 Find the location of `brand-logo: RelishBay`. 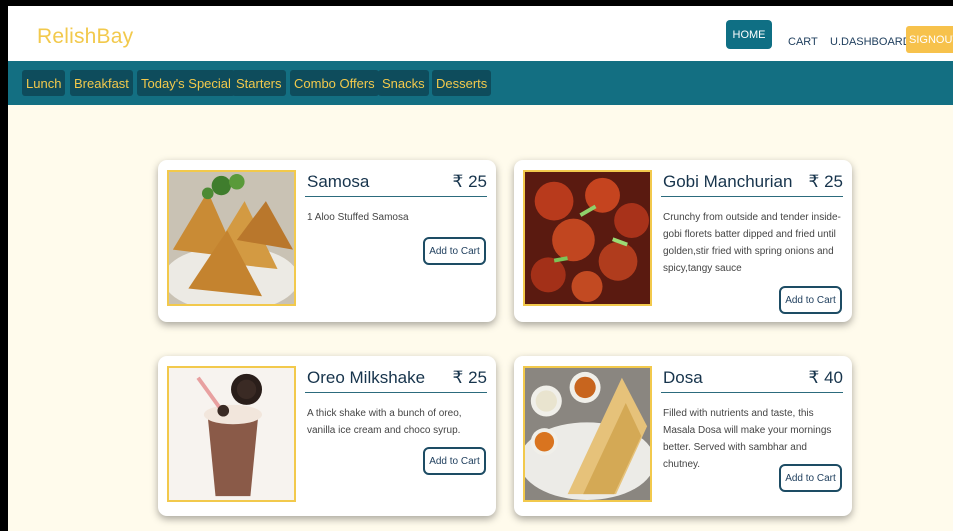

brand-logo: RelishBay is located at coordinates (85, 37).